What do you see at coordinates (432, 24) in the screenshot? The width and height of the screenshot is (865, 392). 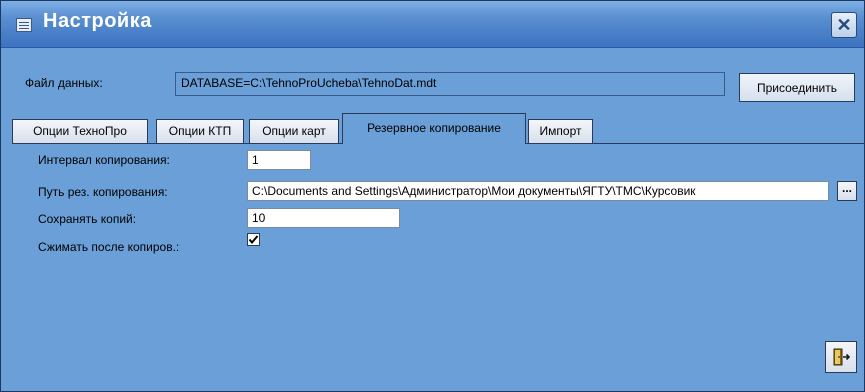 I see `title-bar: Настройка ✕` at bounding box center [432, 24].